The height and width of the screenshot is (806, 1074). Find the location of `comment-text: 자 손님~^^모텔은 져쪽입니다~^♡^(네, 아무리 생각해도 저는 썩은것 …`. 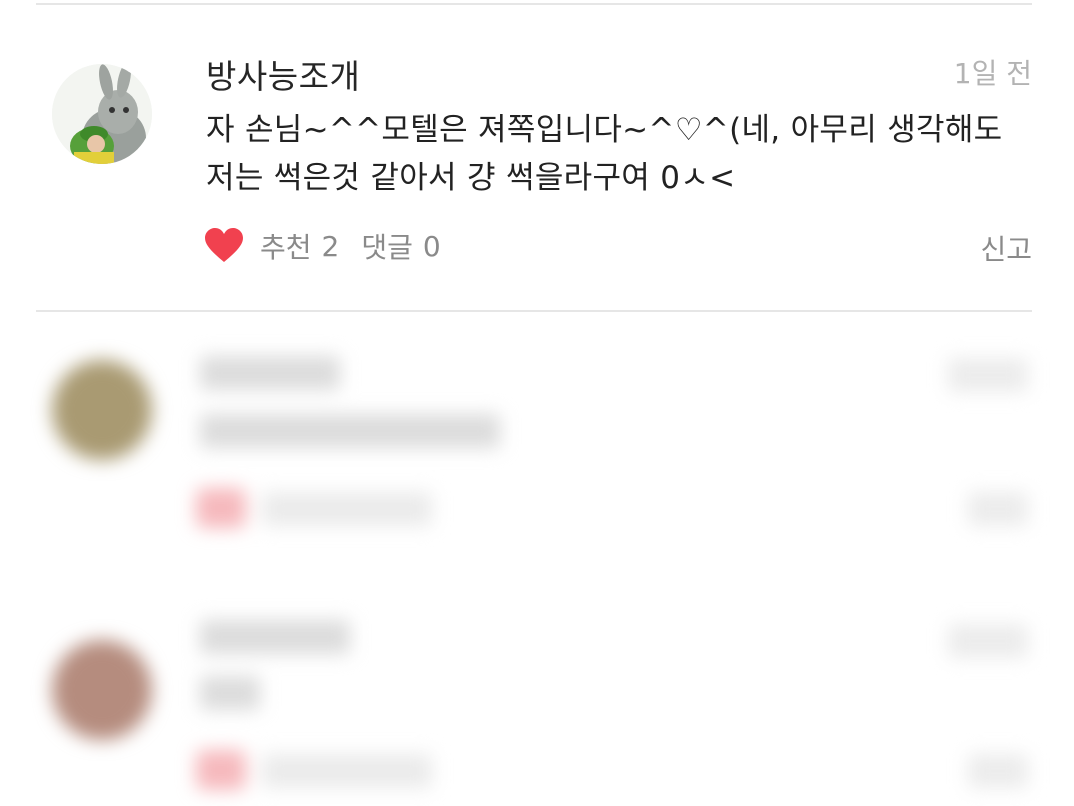

comment-text: 자 손님~^^모텔은 져쪽입니다~^♡^(네, 아무리 생각해도 저는 썩은것 … is located at coordinates (620, 154).